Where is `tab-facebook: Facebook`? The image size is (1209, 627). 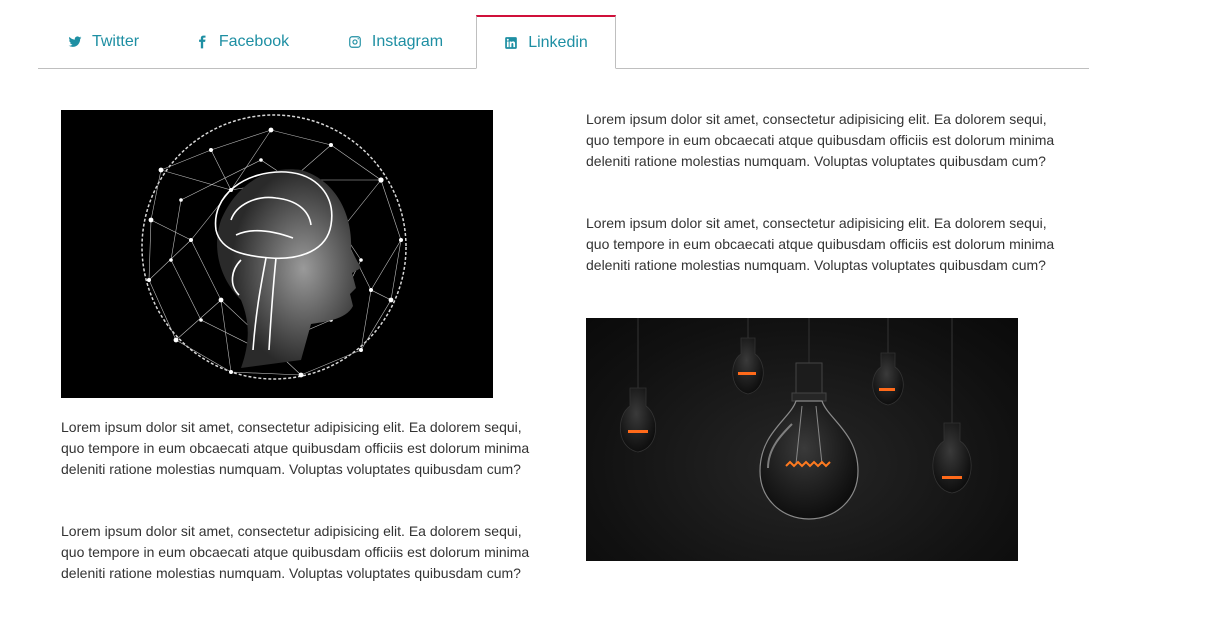 tab-facebook: Facebook is located at coordinates (242, 41).